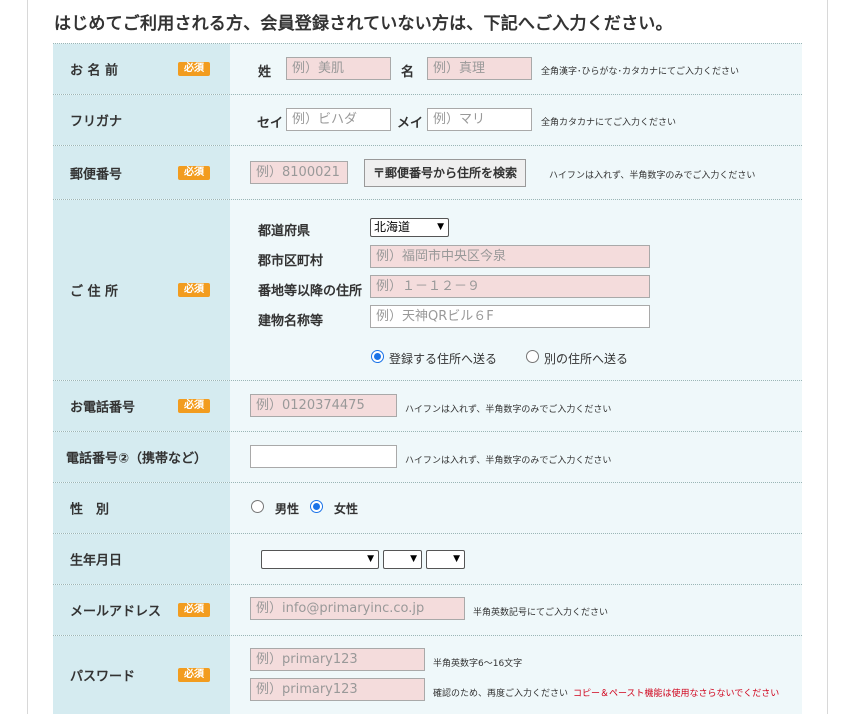  I want to click on birth-year-select: ▼, so click(320, 559).